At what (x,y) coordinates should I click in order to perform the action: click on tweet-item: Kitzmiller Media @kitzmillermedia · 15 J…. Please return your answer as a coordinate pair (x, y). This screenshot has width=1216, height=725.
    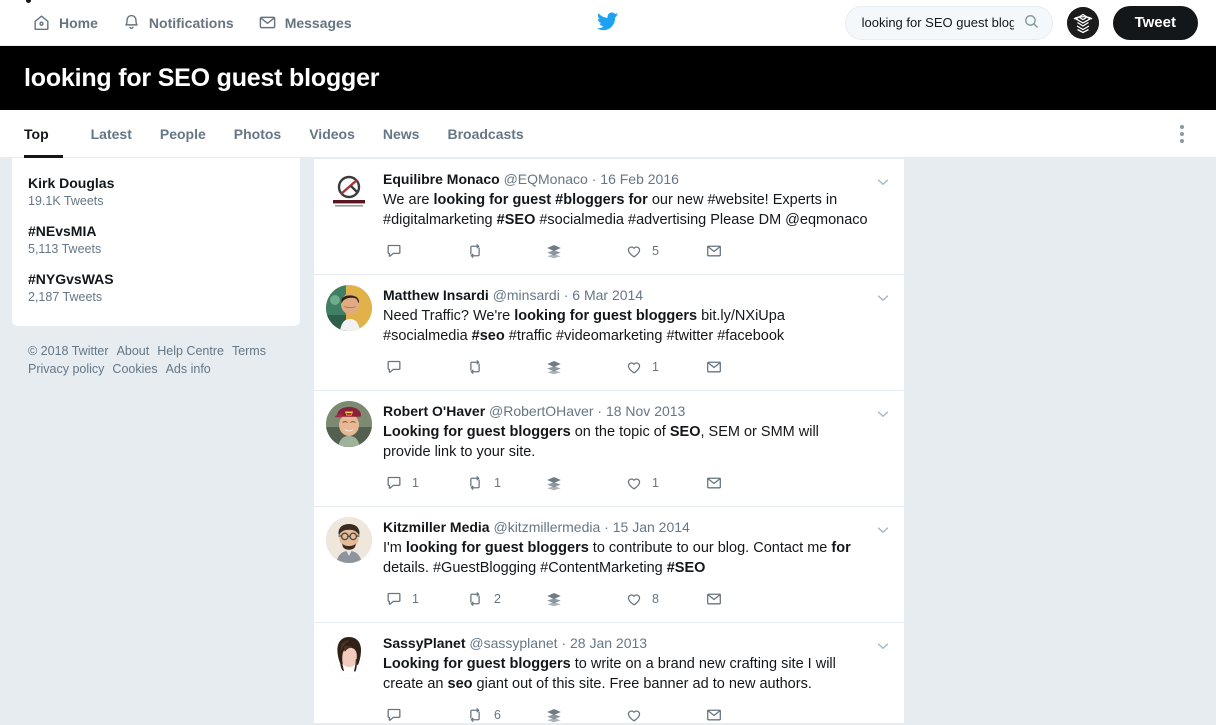
    Looking at the image, I should click on (609, 565).